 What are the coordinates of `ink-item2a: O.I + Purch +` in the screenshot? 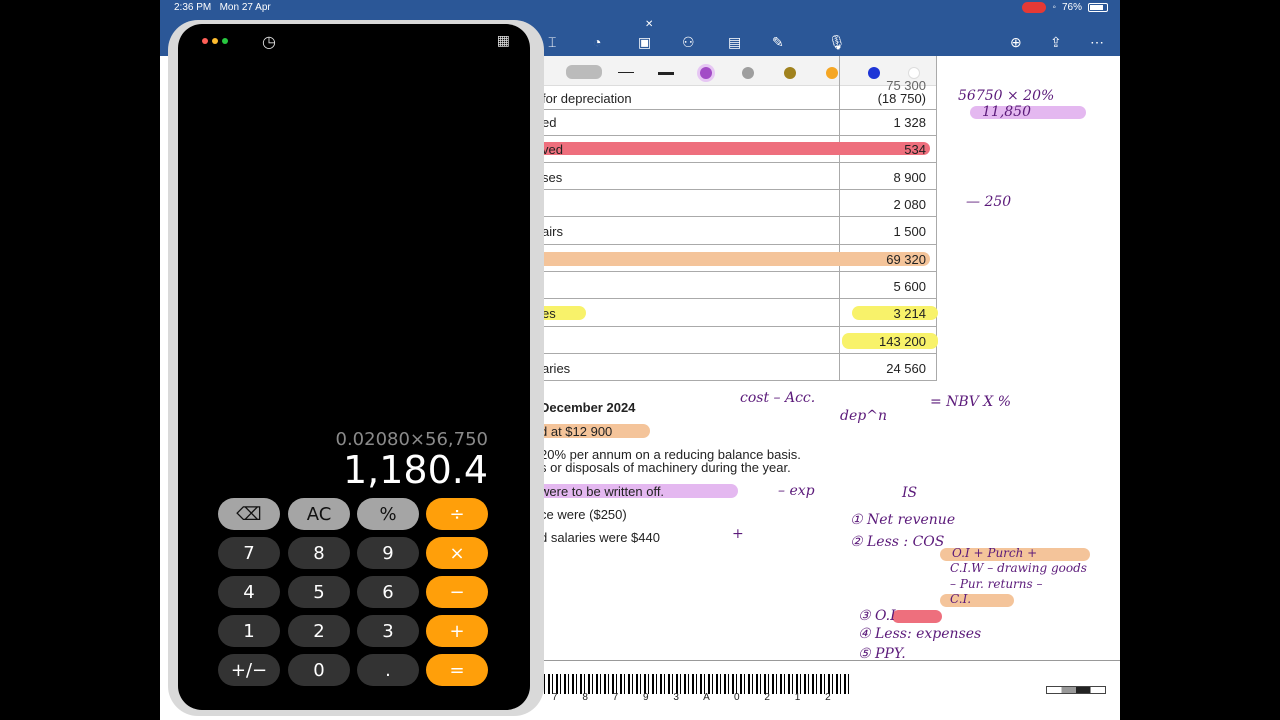 It's located at (995, 553).